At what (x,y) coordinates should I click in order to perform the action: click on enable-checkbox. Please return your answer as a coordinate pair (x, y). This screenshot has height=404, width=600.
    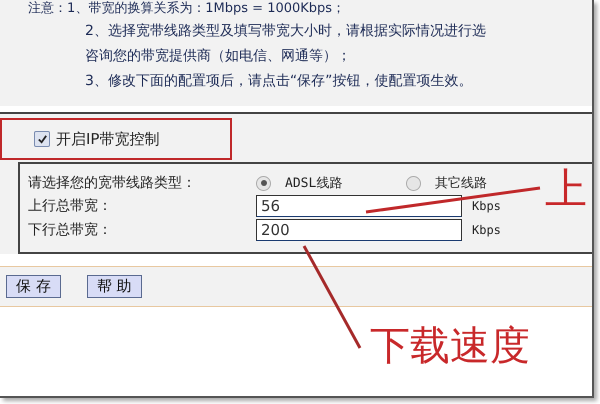
    Looking at the image, I should click on (42, 139).